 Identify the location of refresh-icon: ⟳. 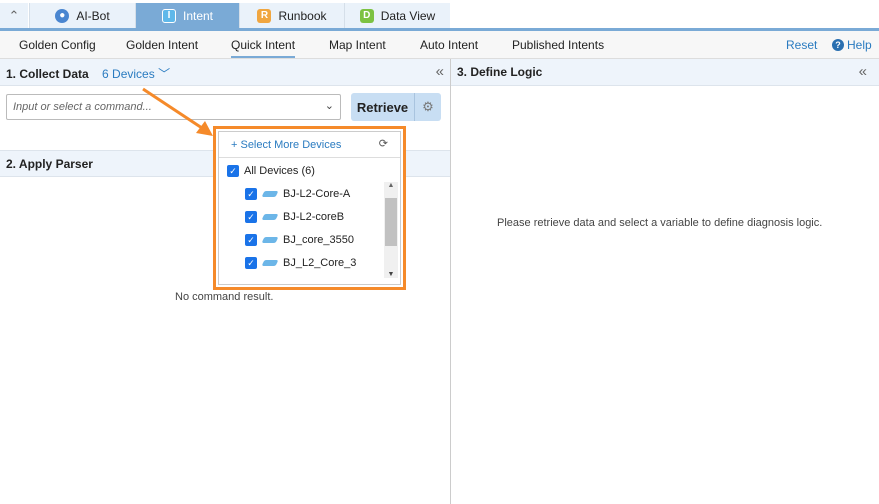
(383, 143).